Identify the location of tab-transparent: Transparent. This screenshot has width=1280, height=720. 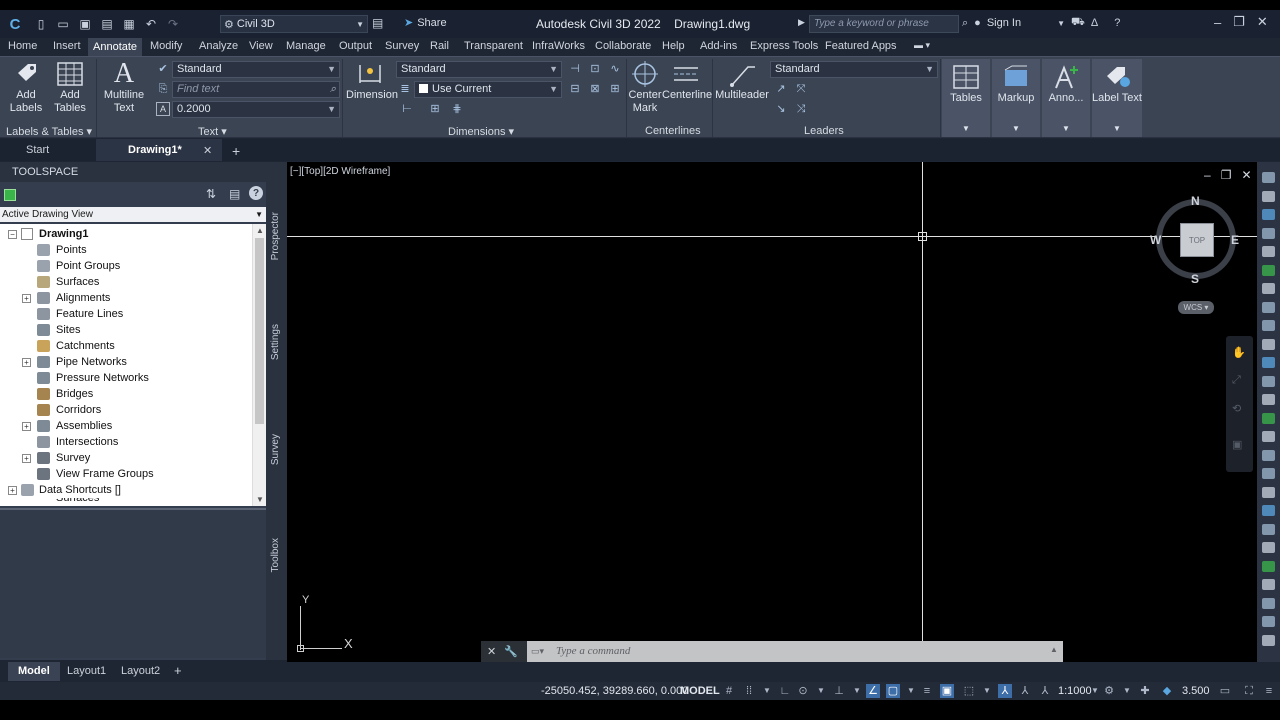
(493, 46).